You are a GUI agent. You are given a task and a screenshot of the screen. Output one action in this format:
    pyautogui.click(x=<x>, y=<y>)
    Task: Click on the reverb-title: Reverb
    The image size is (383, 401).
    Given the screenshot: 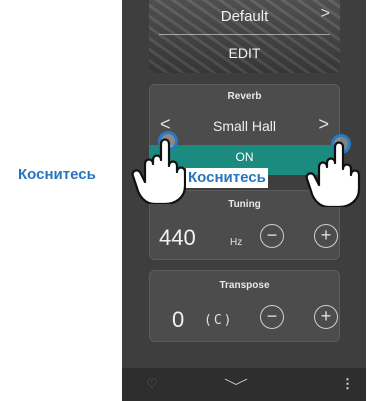 What is the action you would take?
    pyautogui.click(x=244, y=96)
    